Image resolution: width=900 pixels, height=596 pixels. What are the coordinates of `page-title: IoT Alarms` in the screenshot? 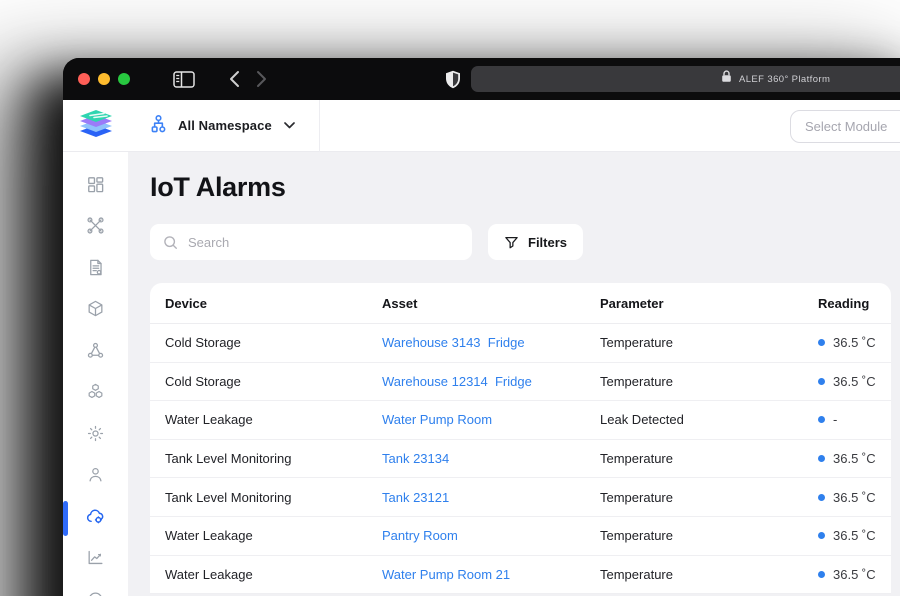 It's located at (218, 187).